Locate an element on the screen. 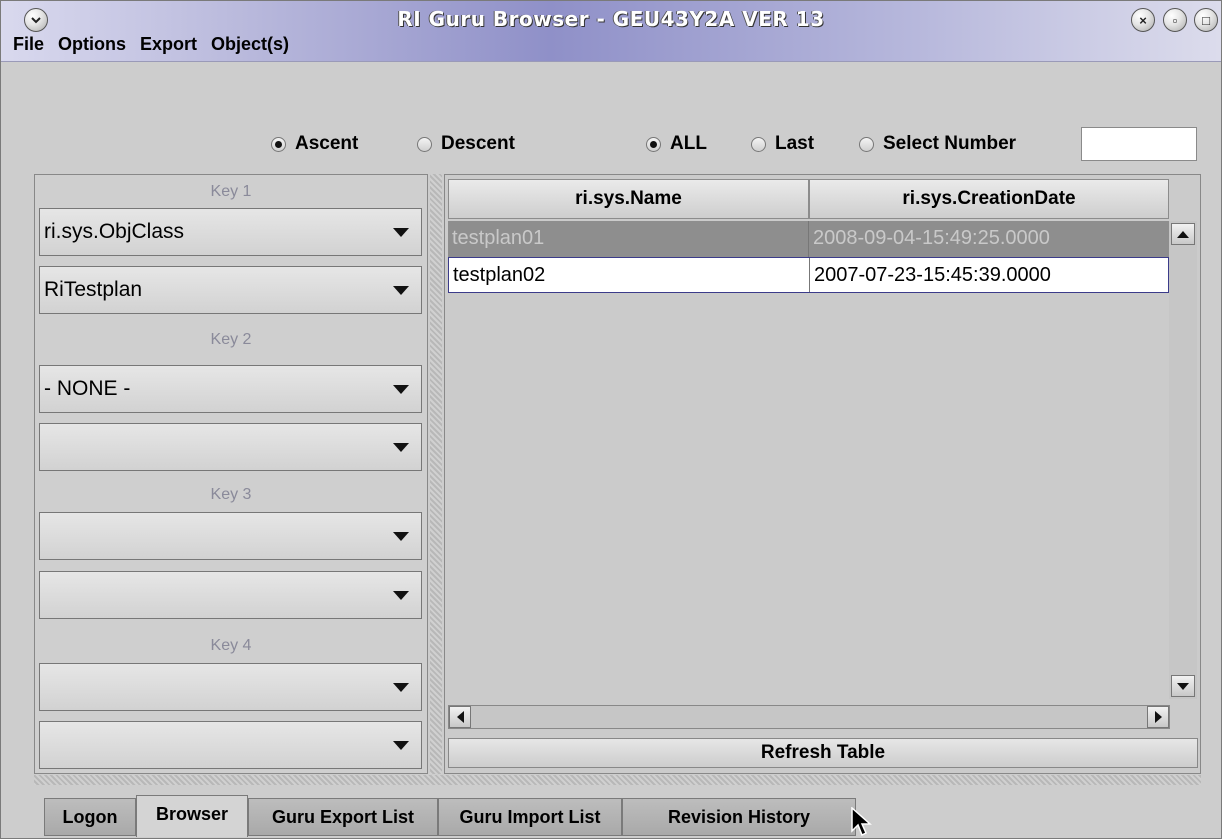 Image resolution: width=1222 pixels, height=839 pixels. key4-value-select is located at coordinates (230, 745).